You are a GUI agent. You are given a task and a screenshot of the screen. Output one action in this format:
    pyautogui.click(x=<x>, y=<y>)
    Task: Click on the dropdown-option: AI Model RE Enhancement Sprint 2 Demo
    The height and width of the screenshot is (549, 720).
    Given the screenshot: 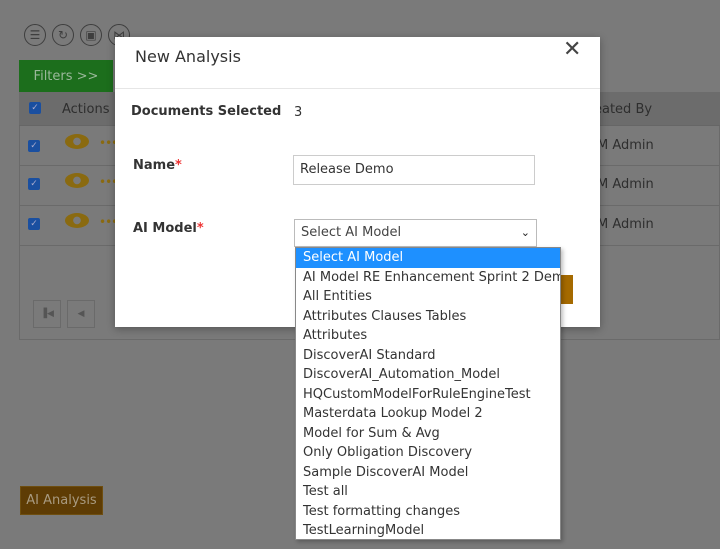 What is the action you would take?
    pyautogui.click(x=428, y=278)
    